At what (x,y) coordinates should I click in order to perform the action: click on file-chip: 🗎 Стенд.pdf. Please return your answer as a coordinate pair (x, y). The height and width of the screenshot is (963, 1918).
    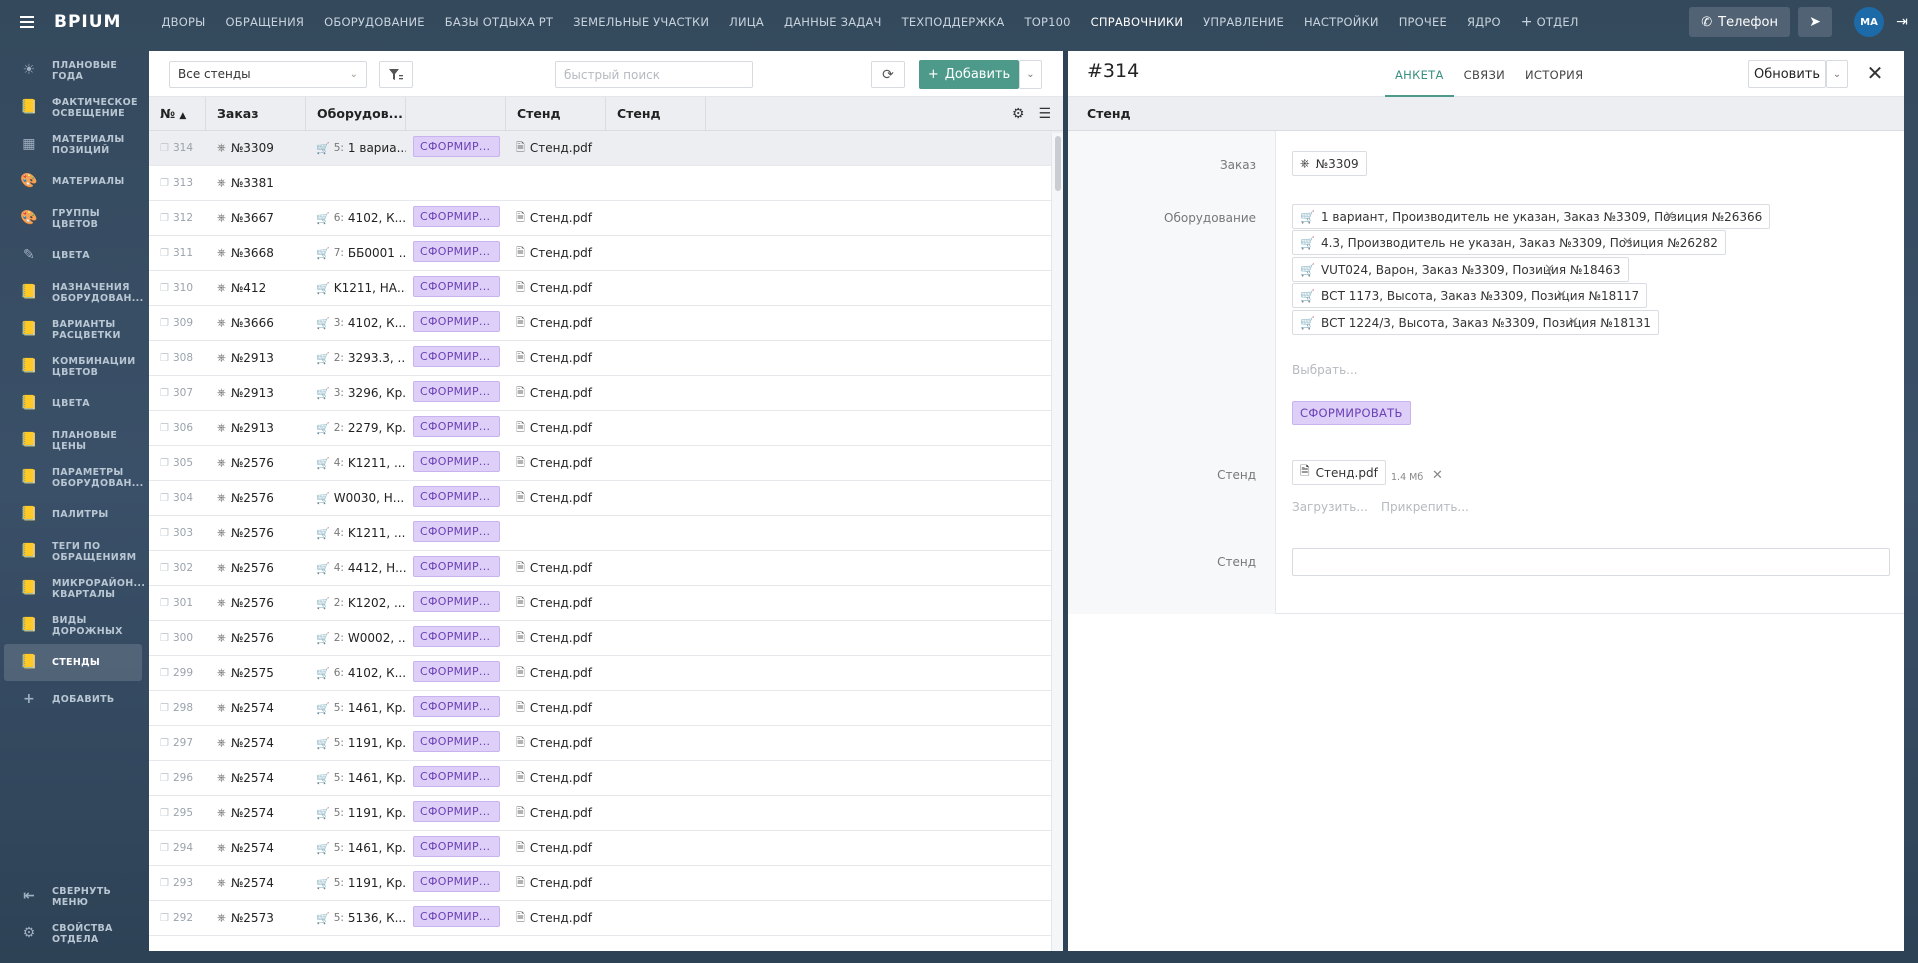
    Looking at the image, I should click on (1339, 472).